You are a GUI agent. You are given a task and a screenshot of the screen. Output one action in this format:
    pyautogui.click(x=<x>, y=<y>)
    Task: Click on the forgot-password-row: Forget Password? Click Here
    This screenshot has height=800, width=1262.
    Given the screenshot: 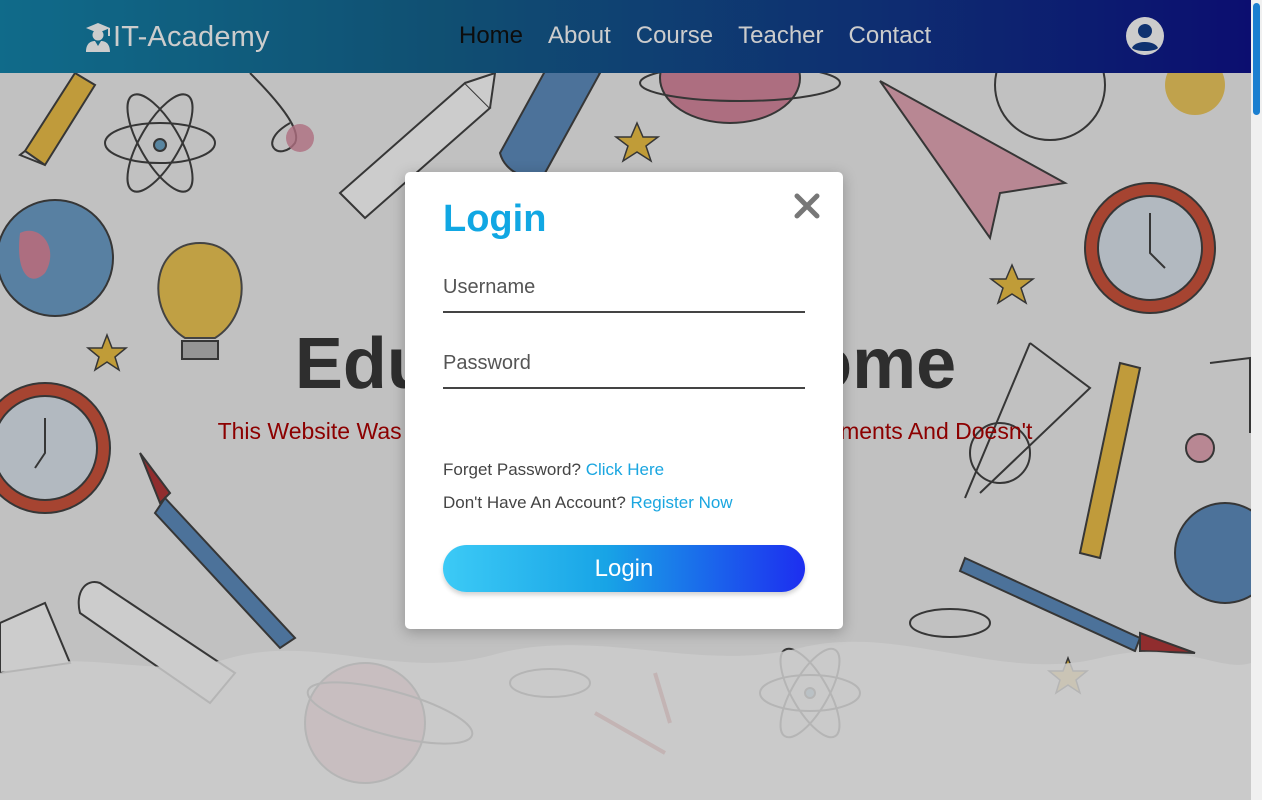 What is the action you would take?
    pyautogui.click(x=553, y=470)
    